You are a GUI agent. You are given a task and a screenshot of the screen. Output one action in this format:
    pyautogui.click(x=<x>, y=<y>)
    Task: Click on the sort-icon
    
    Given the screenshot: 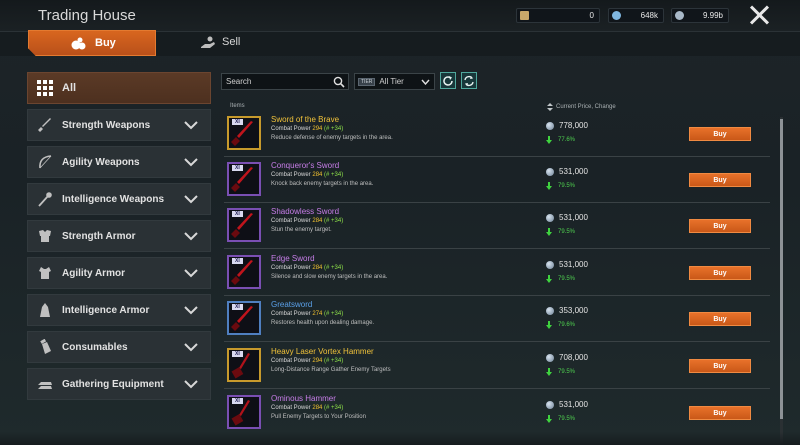 What is the action you would take?
    pyautogui.click(x=550, y=107)
    